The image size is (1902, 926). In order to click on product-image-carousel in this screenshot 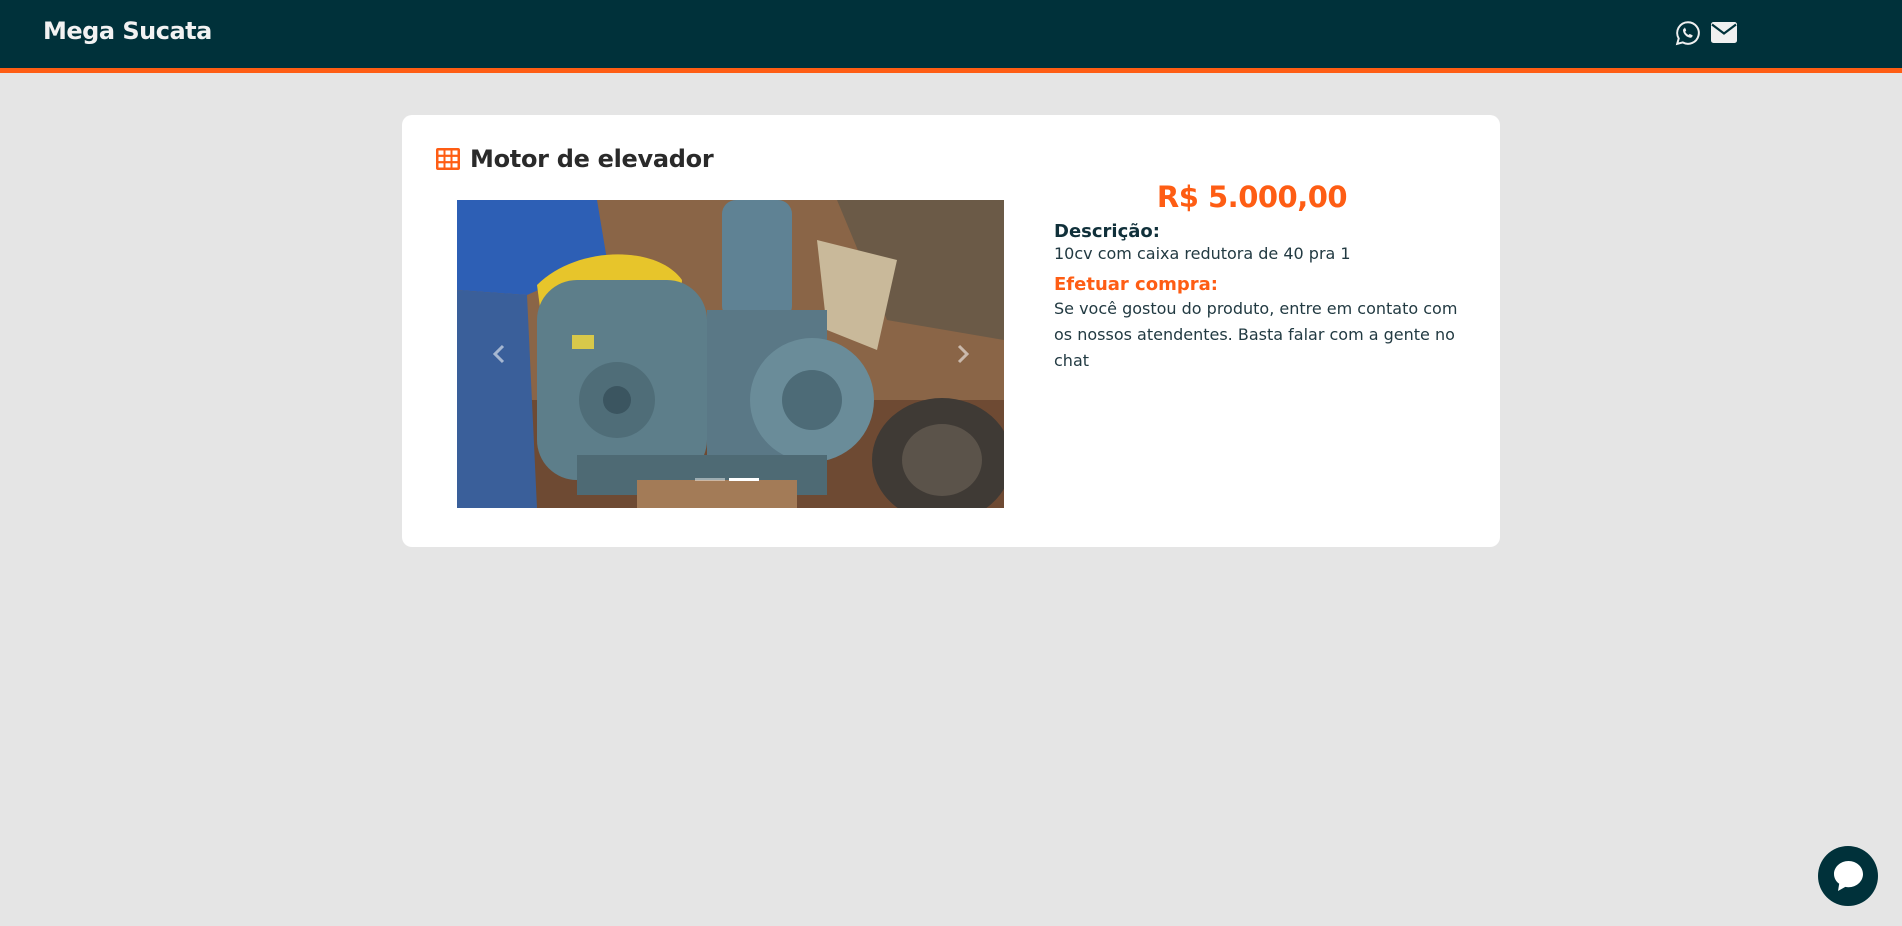, I will do `click(730, 354)`.